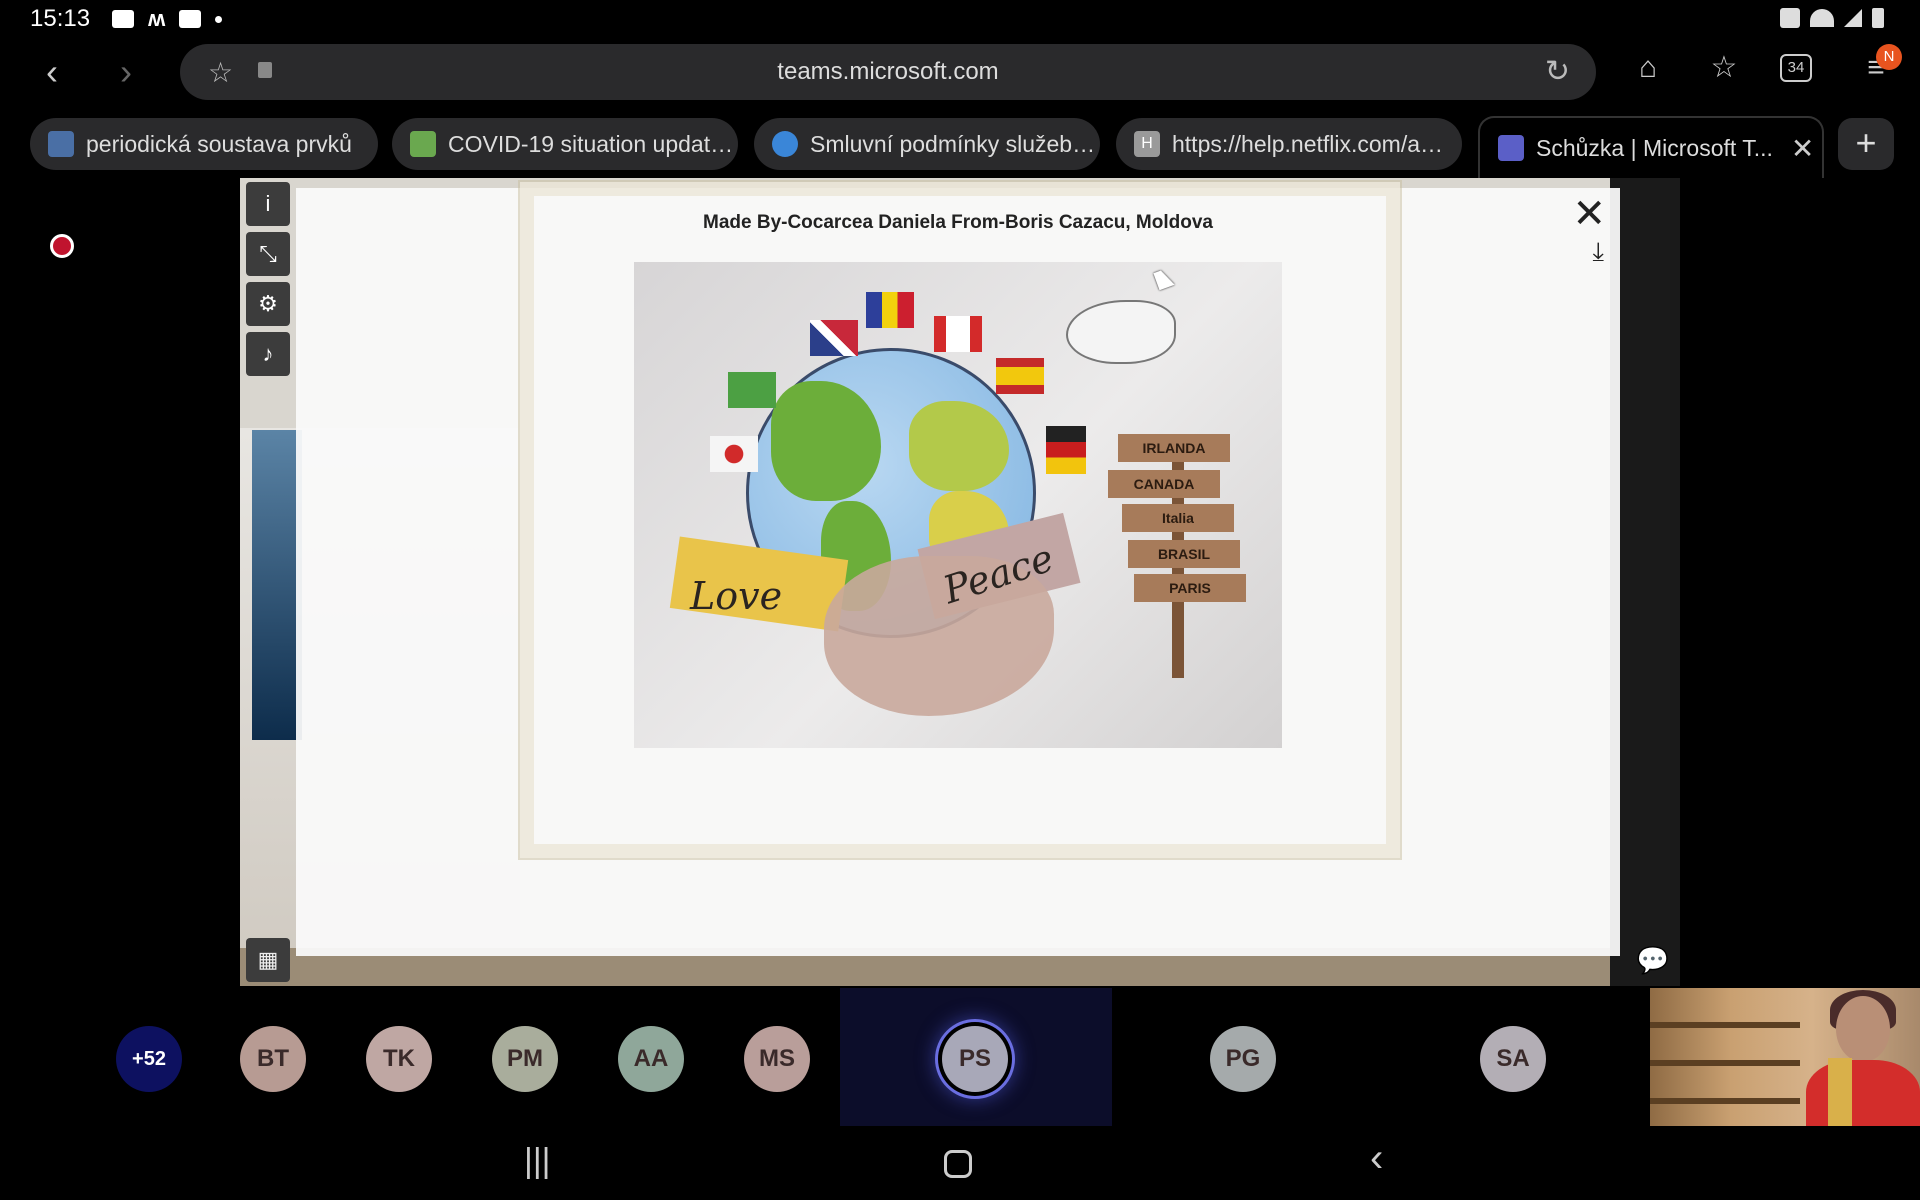  Describe the element at coordinates (268, 960) in the screenshot. I see `map-icon: ▦` at that location.